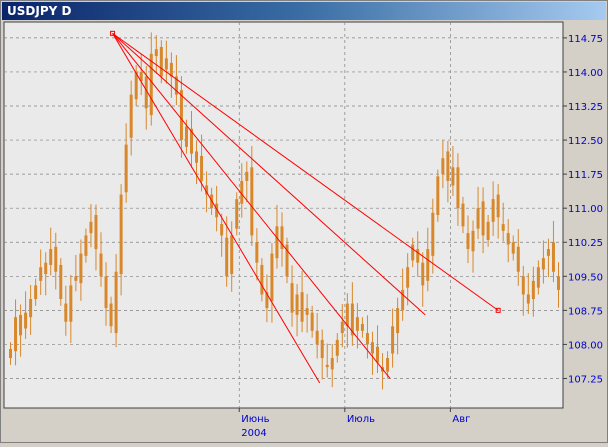  Describe the element at coordinates (585, 243) in the screenshot. I see `price-tick-label: 110.25` at that location.